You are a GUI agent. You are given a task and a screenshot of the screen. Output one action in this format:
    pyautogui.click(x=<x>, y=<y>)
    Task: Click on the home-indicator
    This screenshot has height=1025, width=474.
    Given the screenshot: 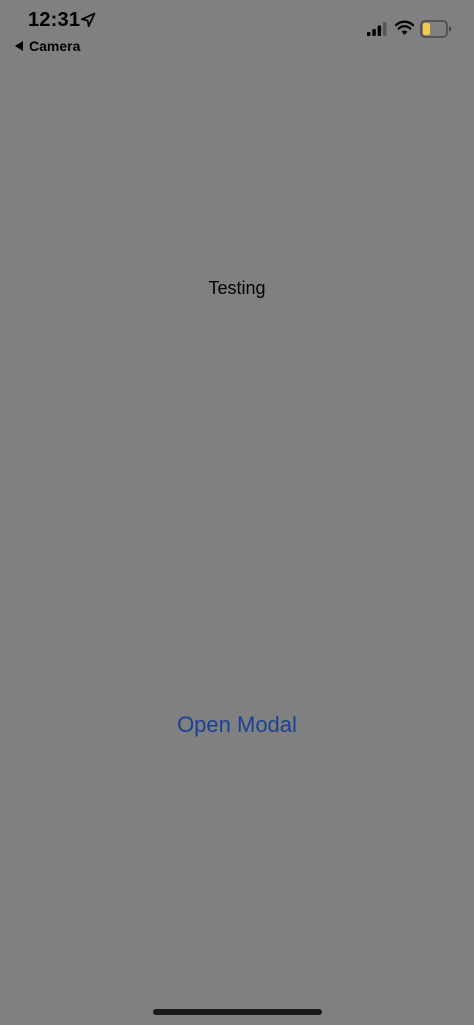 What is the action you would take?
    pyautogui.click(x=237, y=1012)
    